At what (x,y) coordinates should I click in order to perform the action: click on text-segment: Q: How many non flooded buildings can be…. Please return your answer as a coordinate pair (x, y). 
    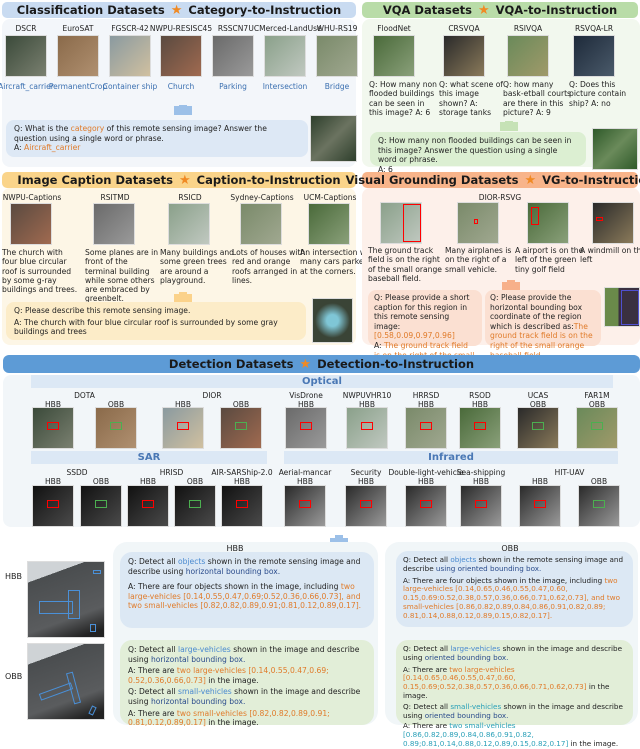
    Looking at the image, I should click on (475, 150).